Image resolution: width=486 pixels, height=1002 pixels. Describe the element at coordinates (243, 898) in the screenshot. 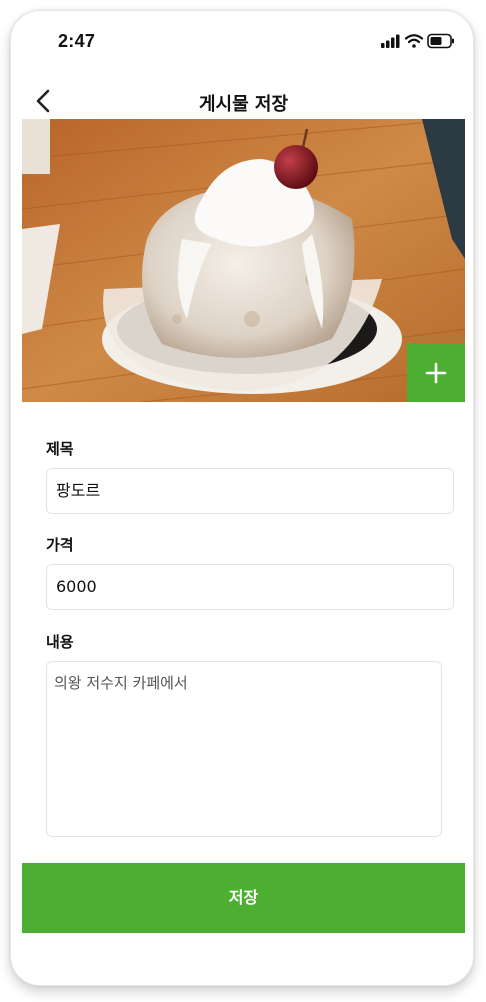

I see `save-button: 저장` at that location.